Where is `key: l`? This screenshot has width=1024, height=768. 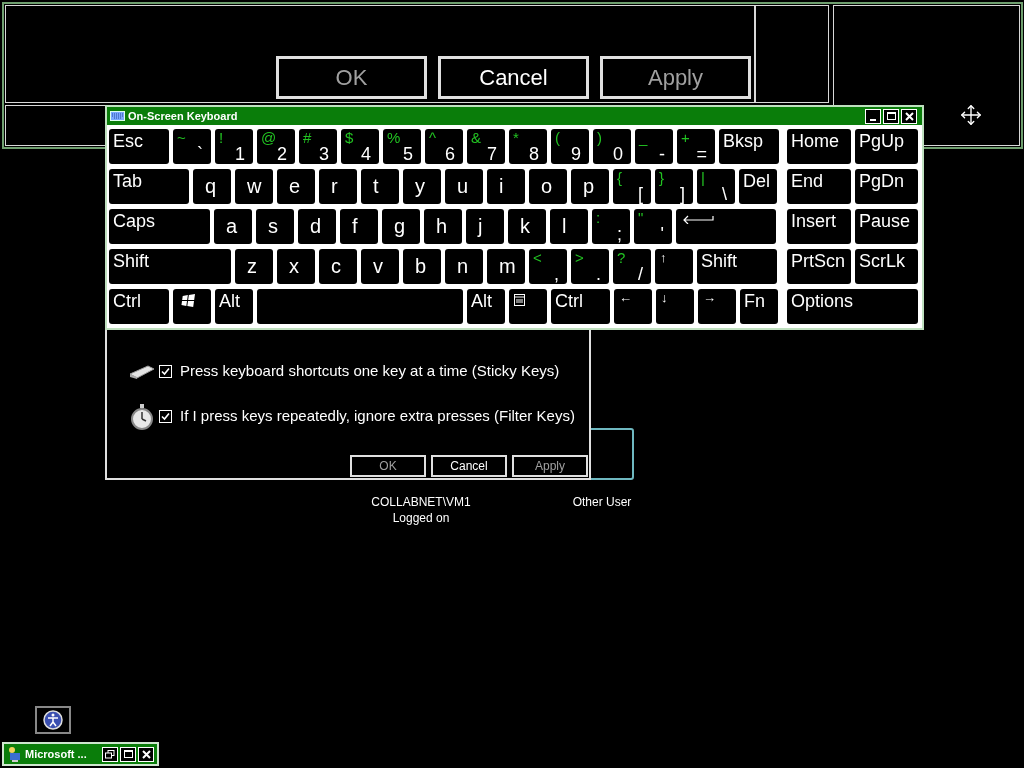 key: l is located at coordinates (569, 226).